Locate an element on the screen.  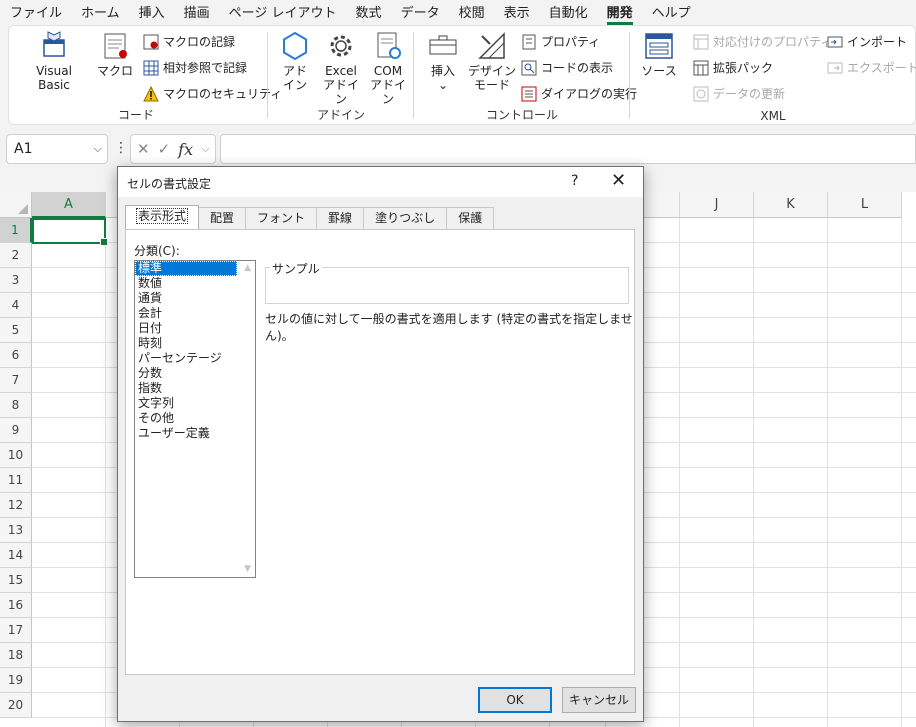
dialog-title-bar: セルの書式設定 ? ✕ is located at coordinates (380, 182).